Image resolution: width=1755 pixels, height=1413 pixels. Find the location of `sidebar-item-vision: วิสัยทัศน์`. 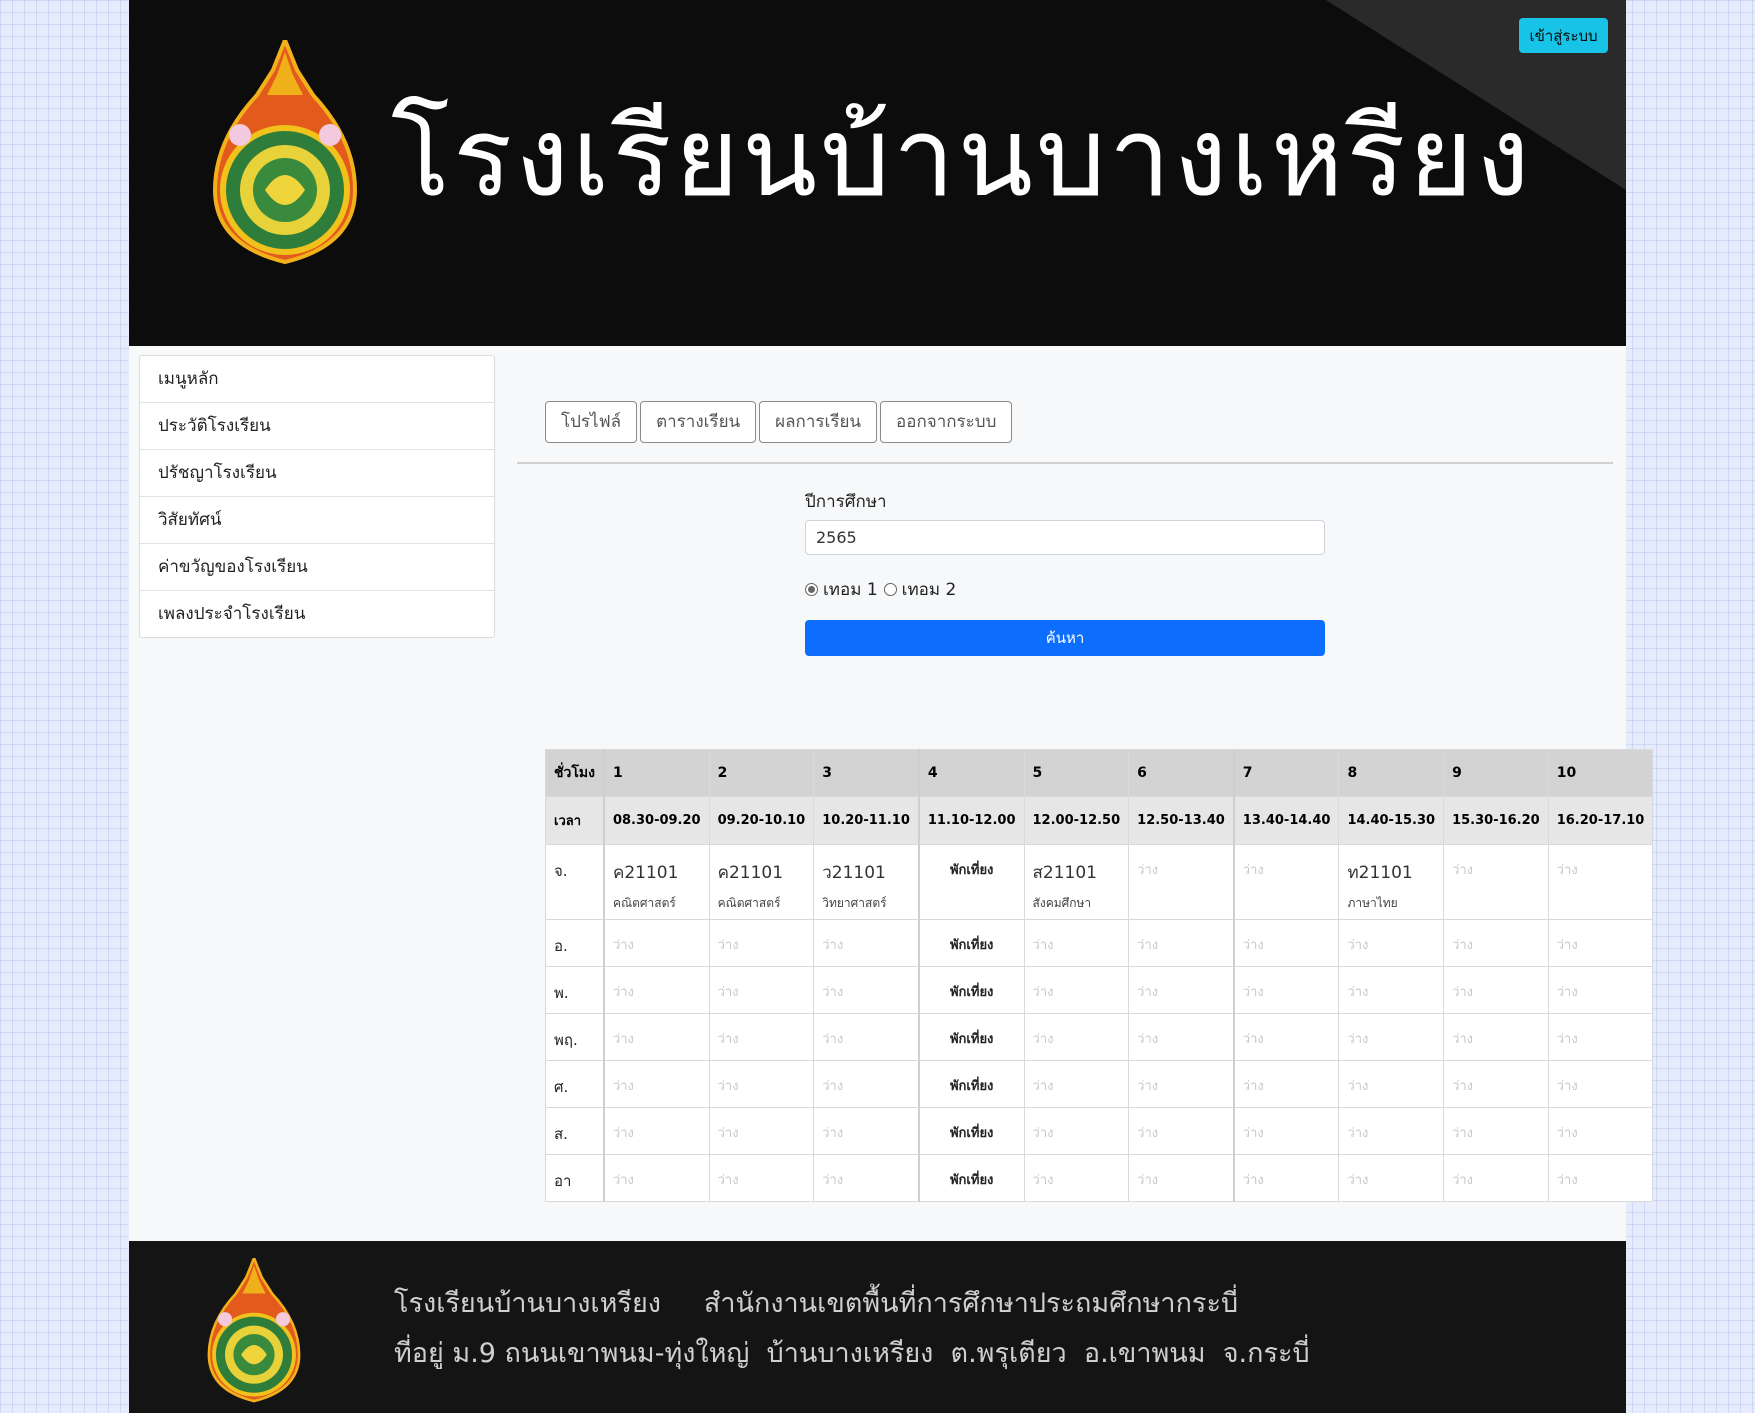

sidebar-item-vision: วิสัยทัศน์ is located at coordinates (317, 520).